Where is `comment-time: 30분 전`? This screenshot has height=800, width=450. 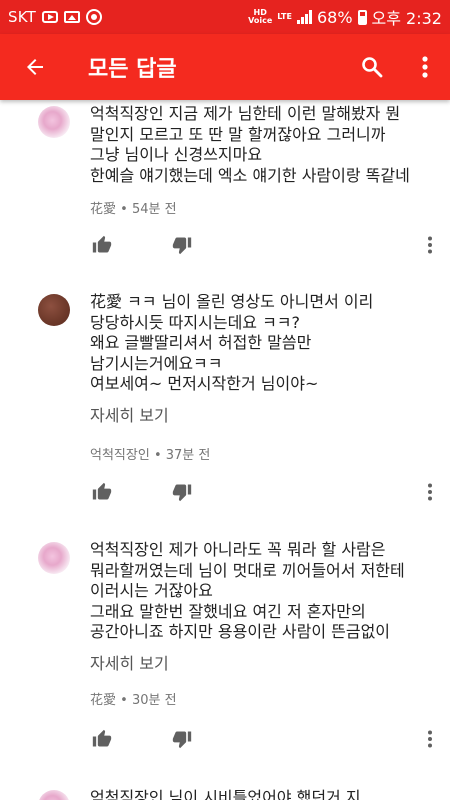
comment-time: 30분 전 is located at coordinates (154, 700).